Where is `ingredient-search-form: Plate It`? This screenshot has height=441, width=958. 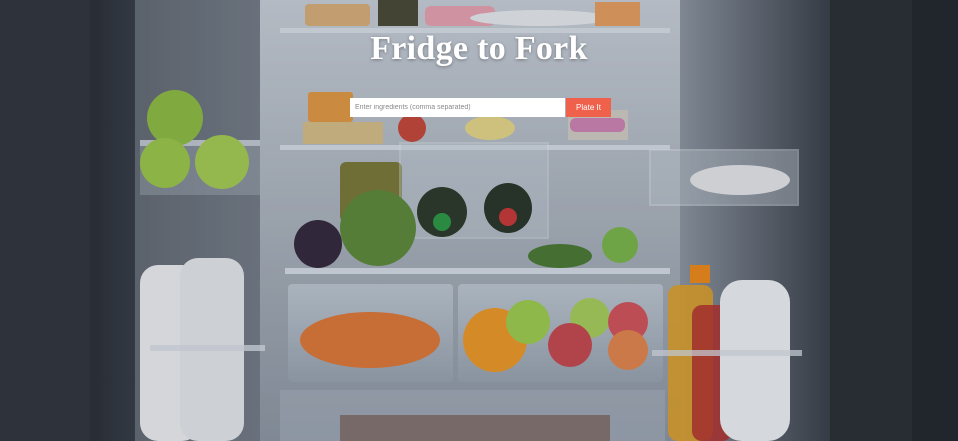
ingredient-search-form: Plate It is located at coordinates (480, 107).